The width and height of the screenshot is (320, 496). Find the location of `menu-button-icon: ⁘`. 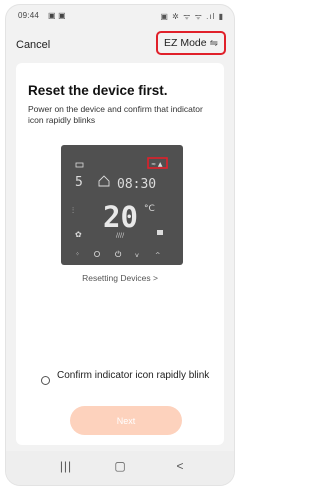

menu-button-icon: ⁘ is located at coordinates (77, 254).